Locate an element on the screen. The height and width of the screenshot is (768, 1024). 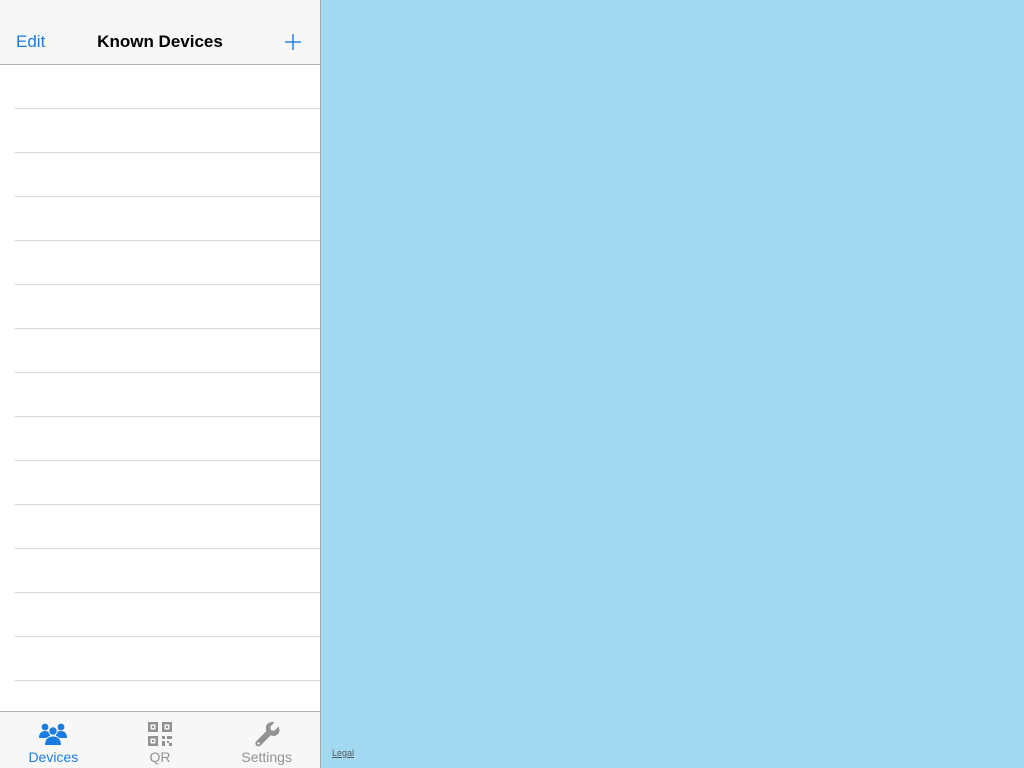
tab-devices: Devices is located at coordinates (53, 740).